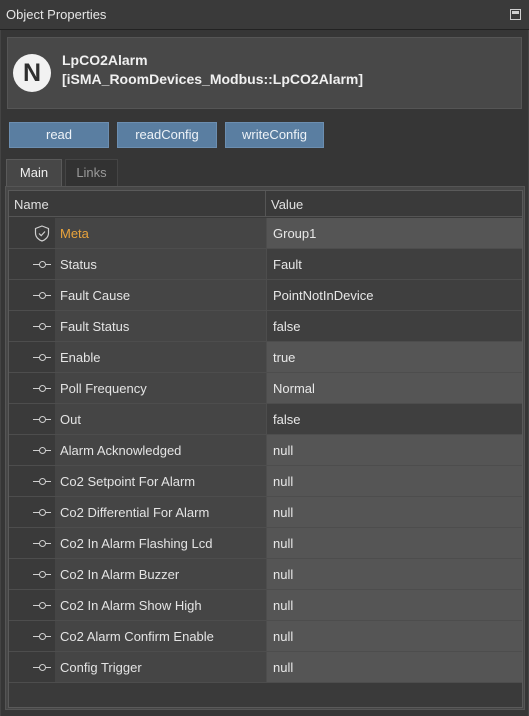 Image resolution: width=529 pixels, height=716 pixels. I want to click on property-value: Group1, so click(295, 233).